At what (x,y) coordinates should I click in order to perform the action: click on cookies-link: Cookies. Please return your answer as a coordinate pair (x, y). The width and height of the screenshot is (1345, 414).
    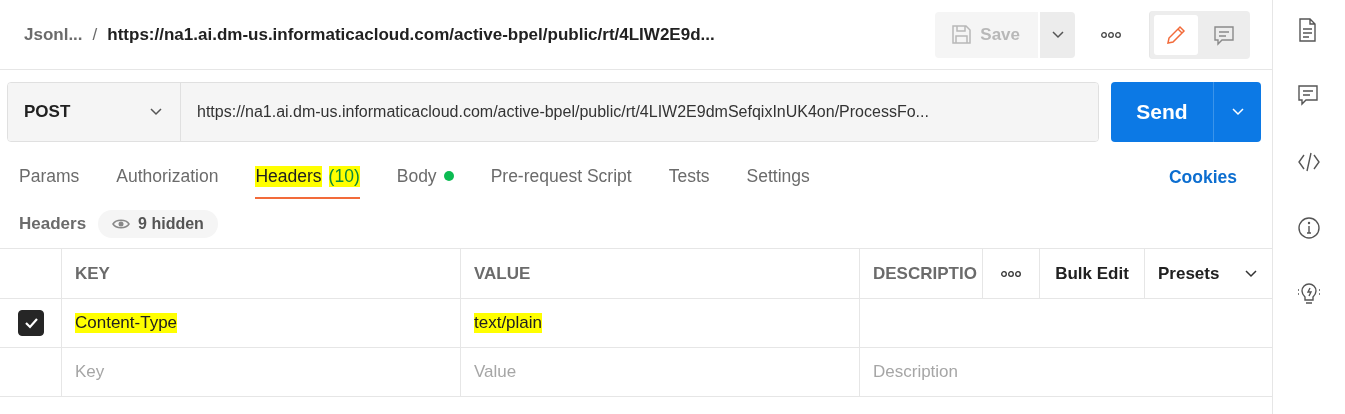
    Looking at the image, I should click on (1202, 177).